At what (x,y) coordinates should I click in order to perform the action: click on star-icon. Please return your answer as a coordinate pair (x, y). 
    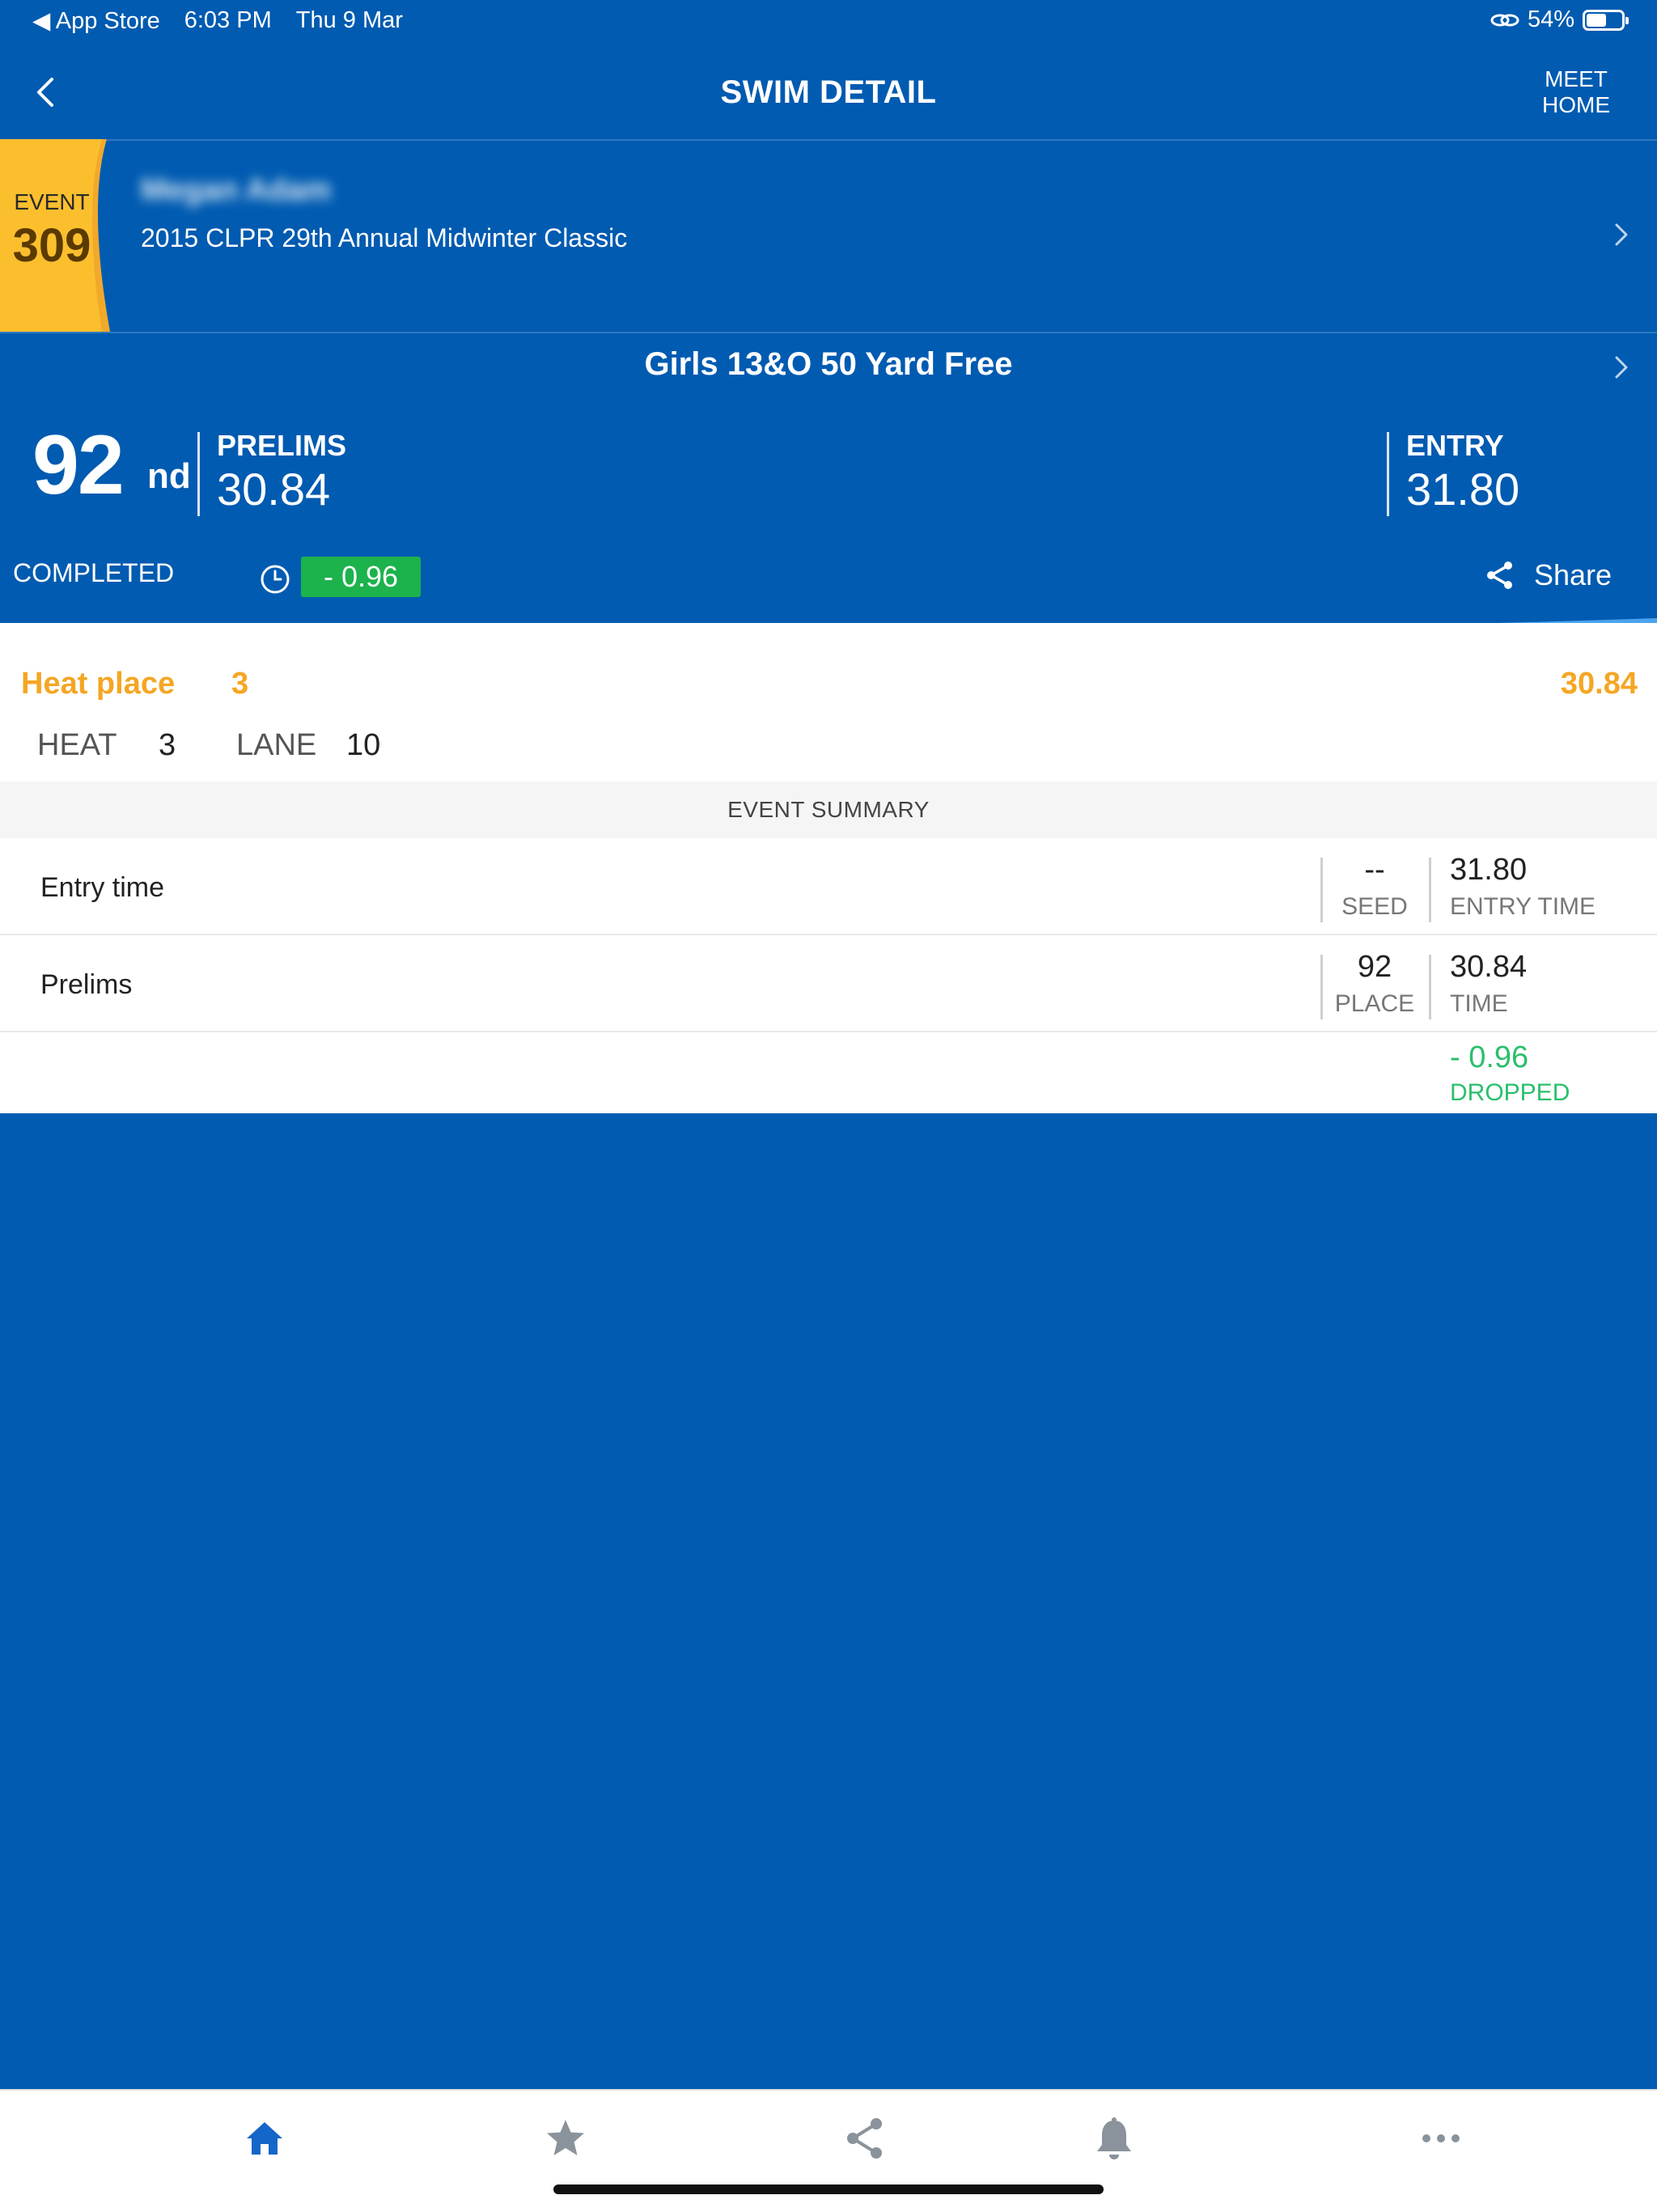
    Looking at the image, I should click on (565, 2137).